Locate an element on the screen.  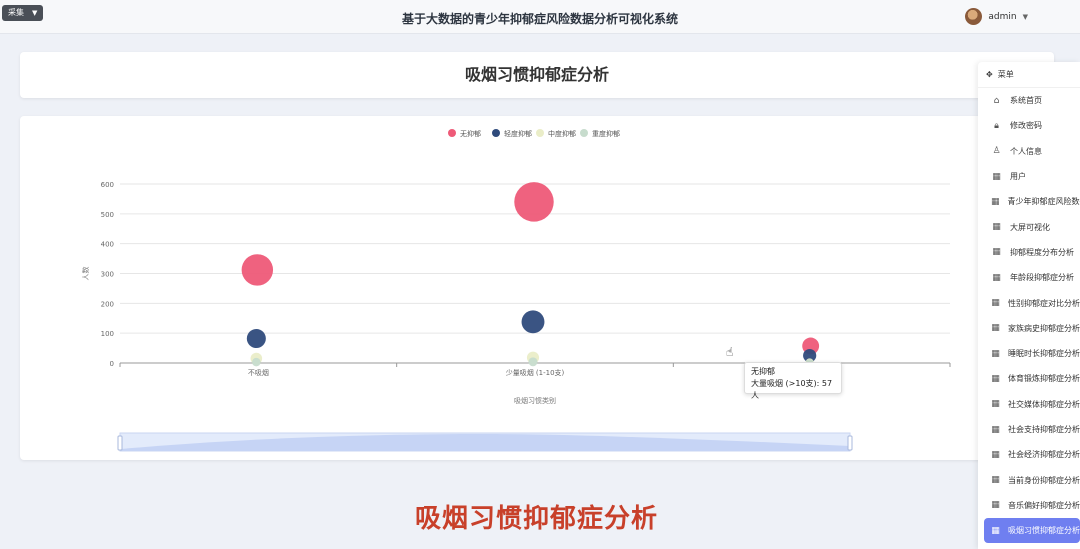
page-title: 吸烟习惯抑郁症分析 is located at coordinates (536, 74).